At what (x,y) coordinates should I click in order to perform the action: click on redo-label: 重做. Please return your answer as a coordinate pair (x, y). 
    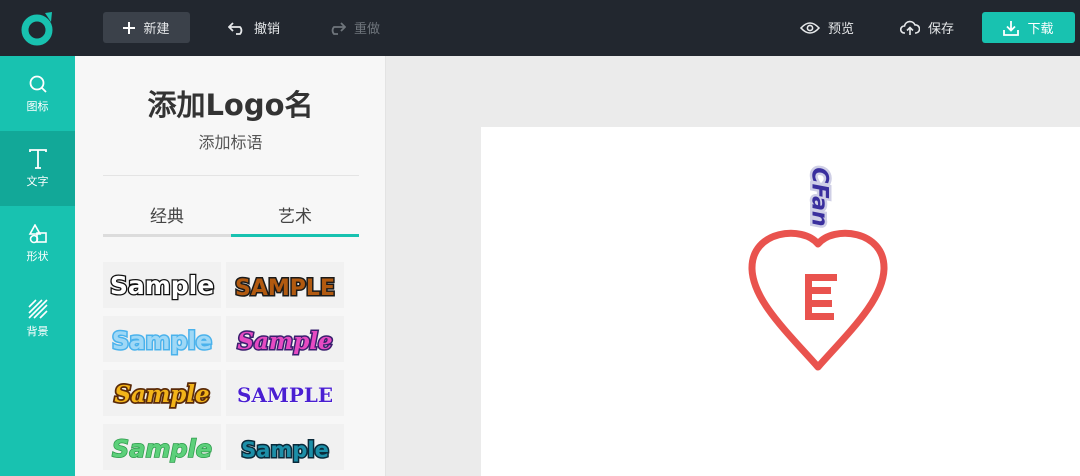
    Looking at the image, I should click on (367, 29).